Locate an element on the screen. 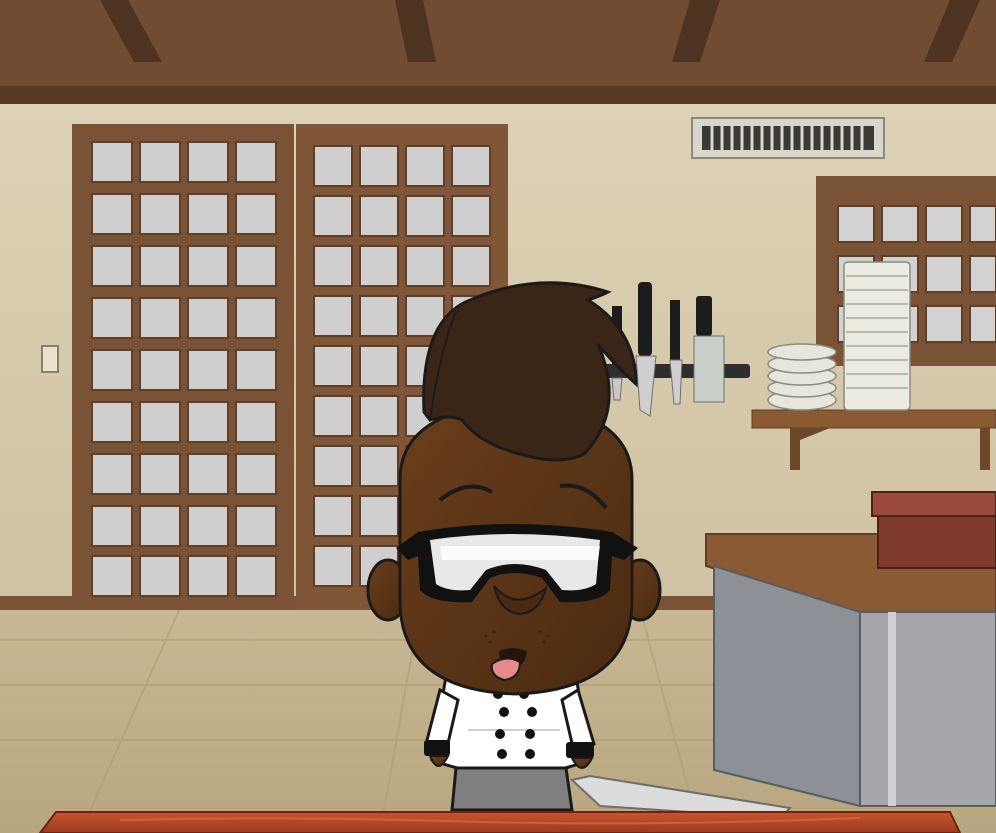 Image resolution: width=996 pixels, height=833 pixels. cutting-board is located at coordinates (500, 822).